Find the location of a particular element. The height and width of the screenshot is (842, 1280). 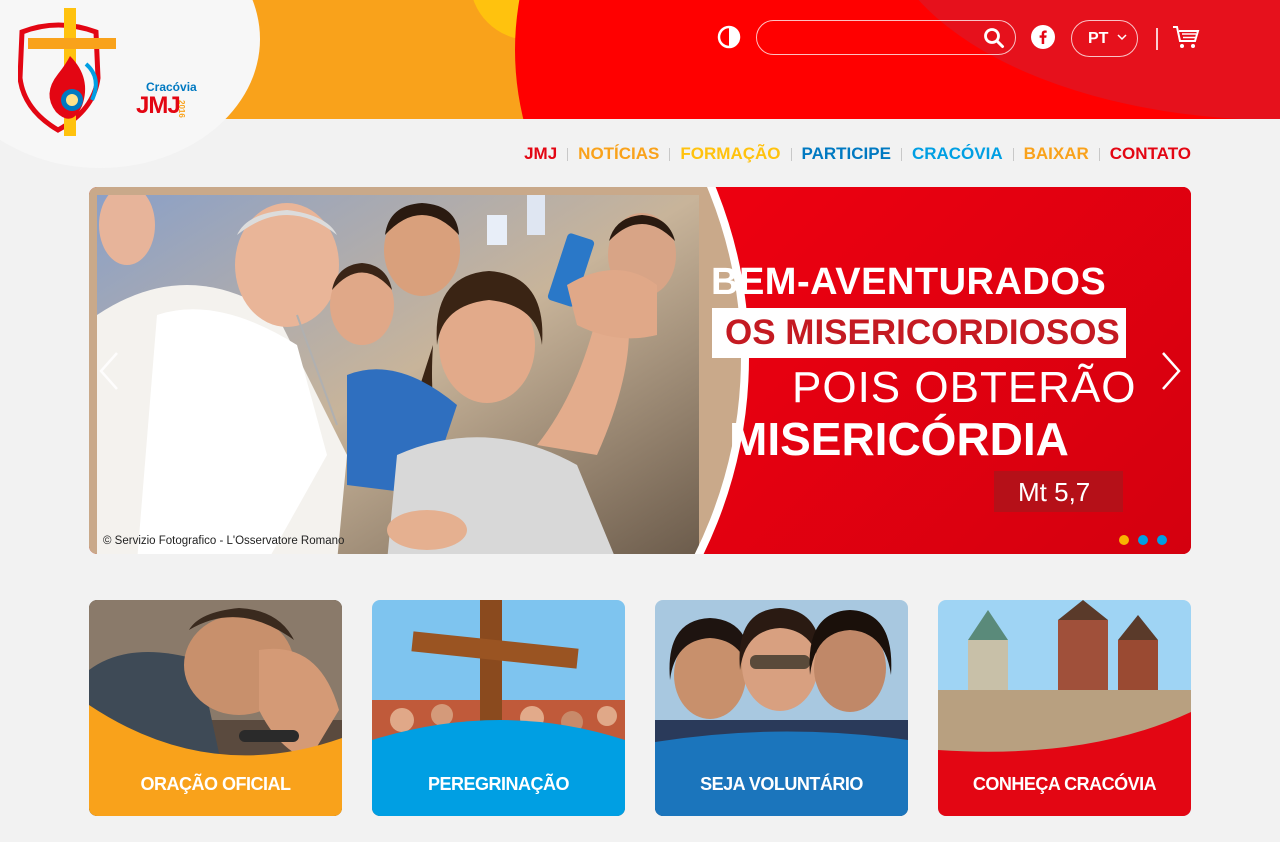

cart-button is located at coordinates (1186, 37).